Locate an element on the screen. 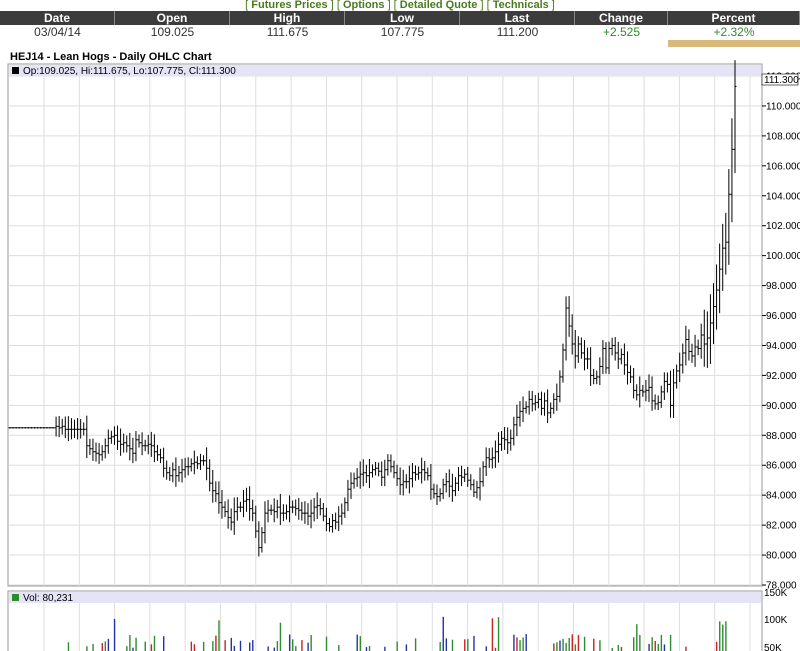 The image size is (800, 651). y-tick-label-14: 84.000 is located at coordinates (781, 496).